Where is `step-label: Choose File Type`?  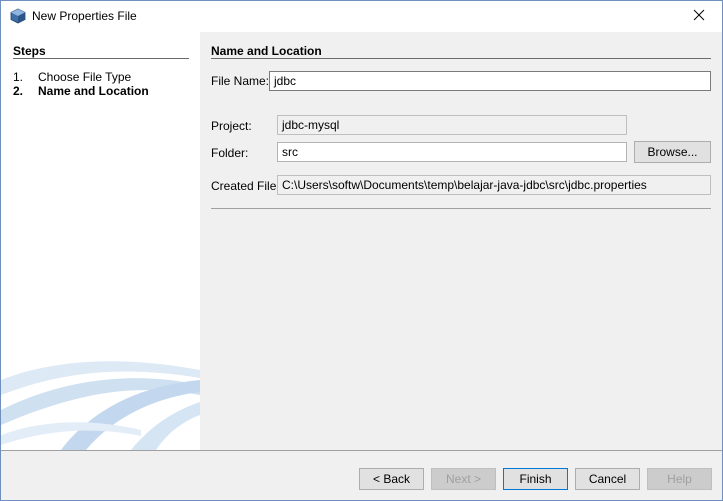
step-label: Choose File Type is located at coordinates (85, 77).